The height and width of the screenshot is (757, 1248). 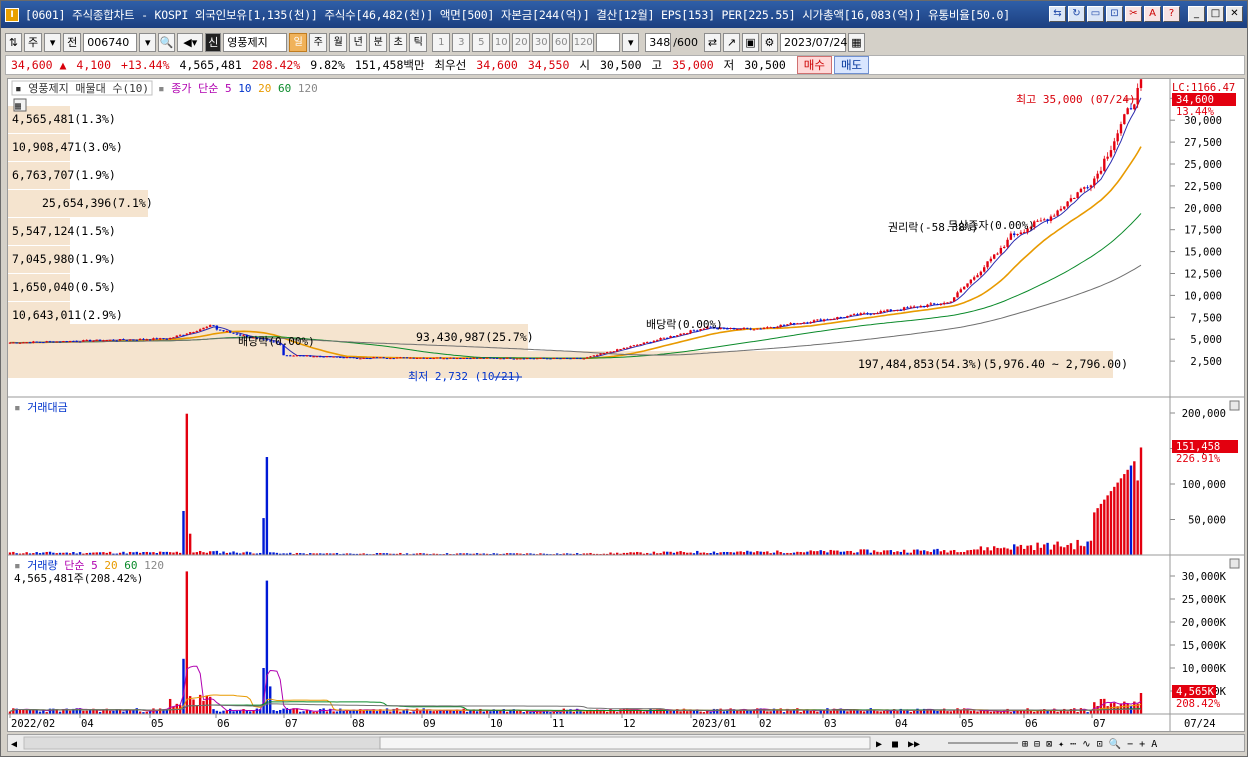 What do you see at coordinates (521, 42) in the screenshot?
I see `interval-20: 20` at bounding box center [521, 42].